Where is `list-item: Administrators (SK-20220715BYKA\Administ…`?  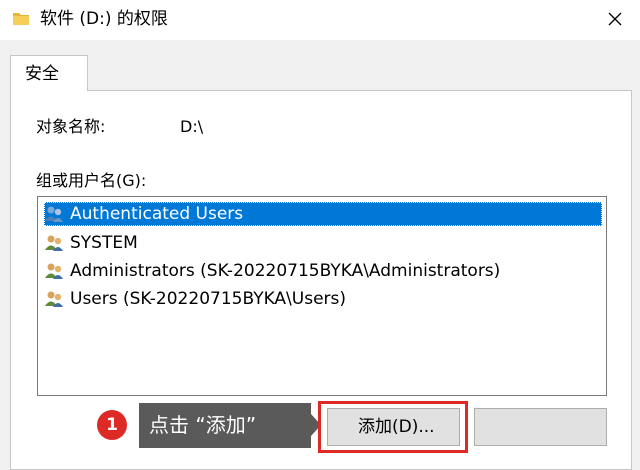
list-item: Administrators (SK-20220715BYKA\Administ… is located at coordinates (323, 271).